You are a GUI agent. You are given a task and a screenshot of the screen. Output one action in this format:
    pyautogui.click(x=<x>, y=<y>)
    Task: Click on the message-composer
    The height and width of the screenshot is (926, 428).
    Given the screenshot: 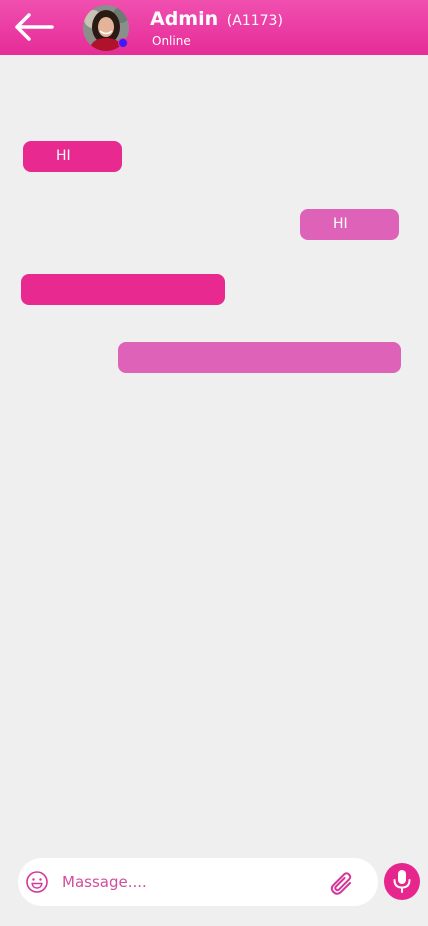 What is the action you would take?
    pyautogui.click(x=198, y=882)
    